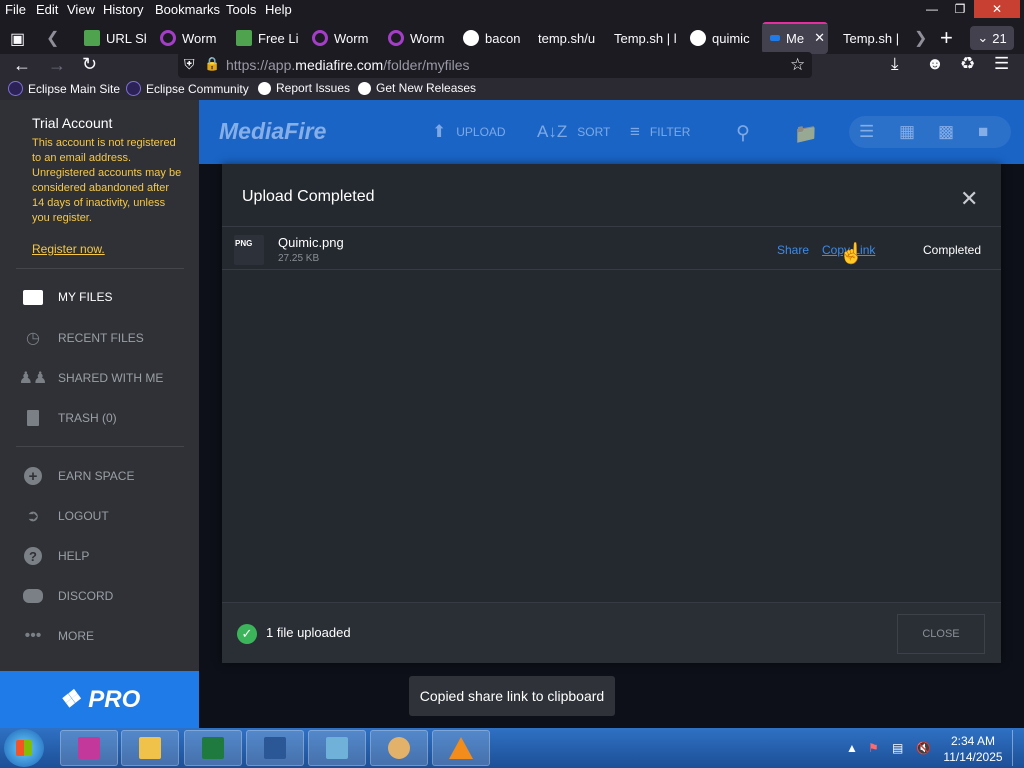  Describe the element at coordinates (420, 38) in the screenshot. I see `tab-5: Worm` at that location.